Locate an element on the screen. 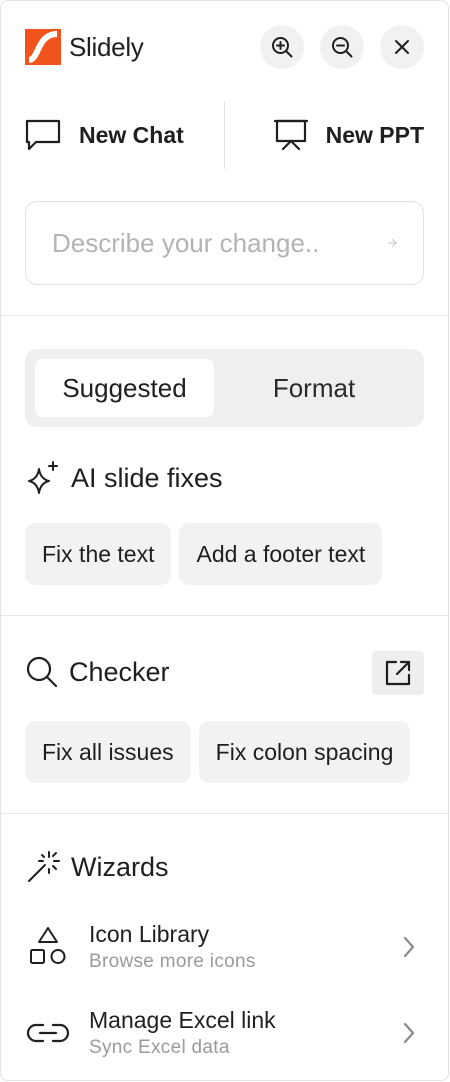 The image size is (450, 1082). link-icon is located at coordinates (48, 1033).